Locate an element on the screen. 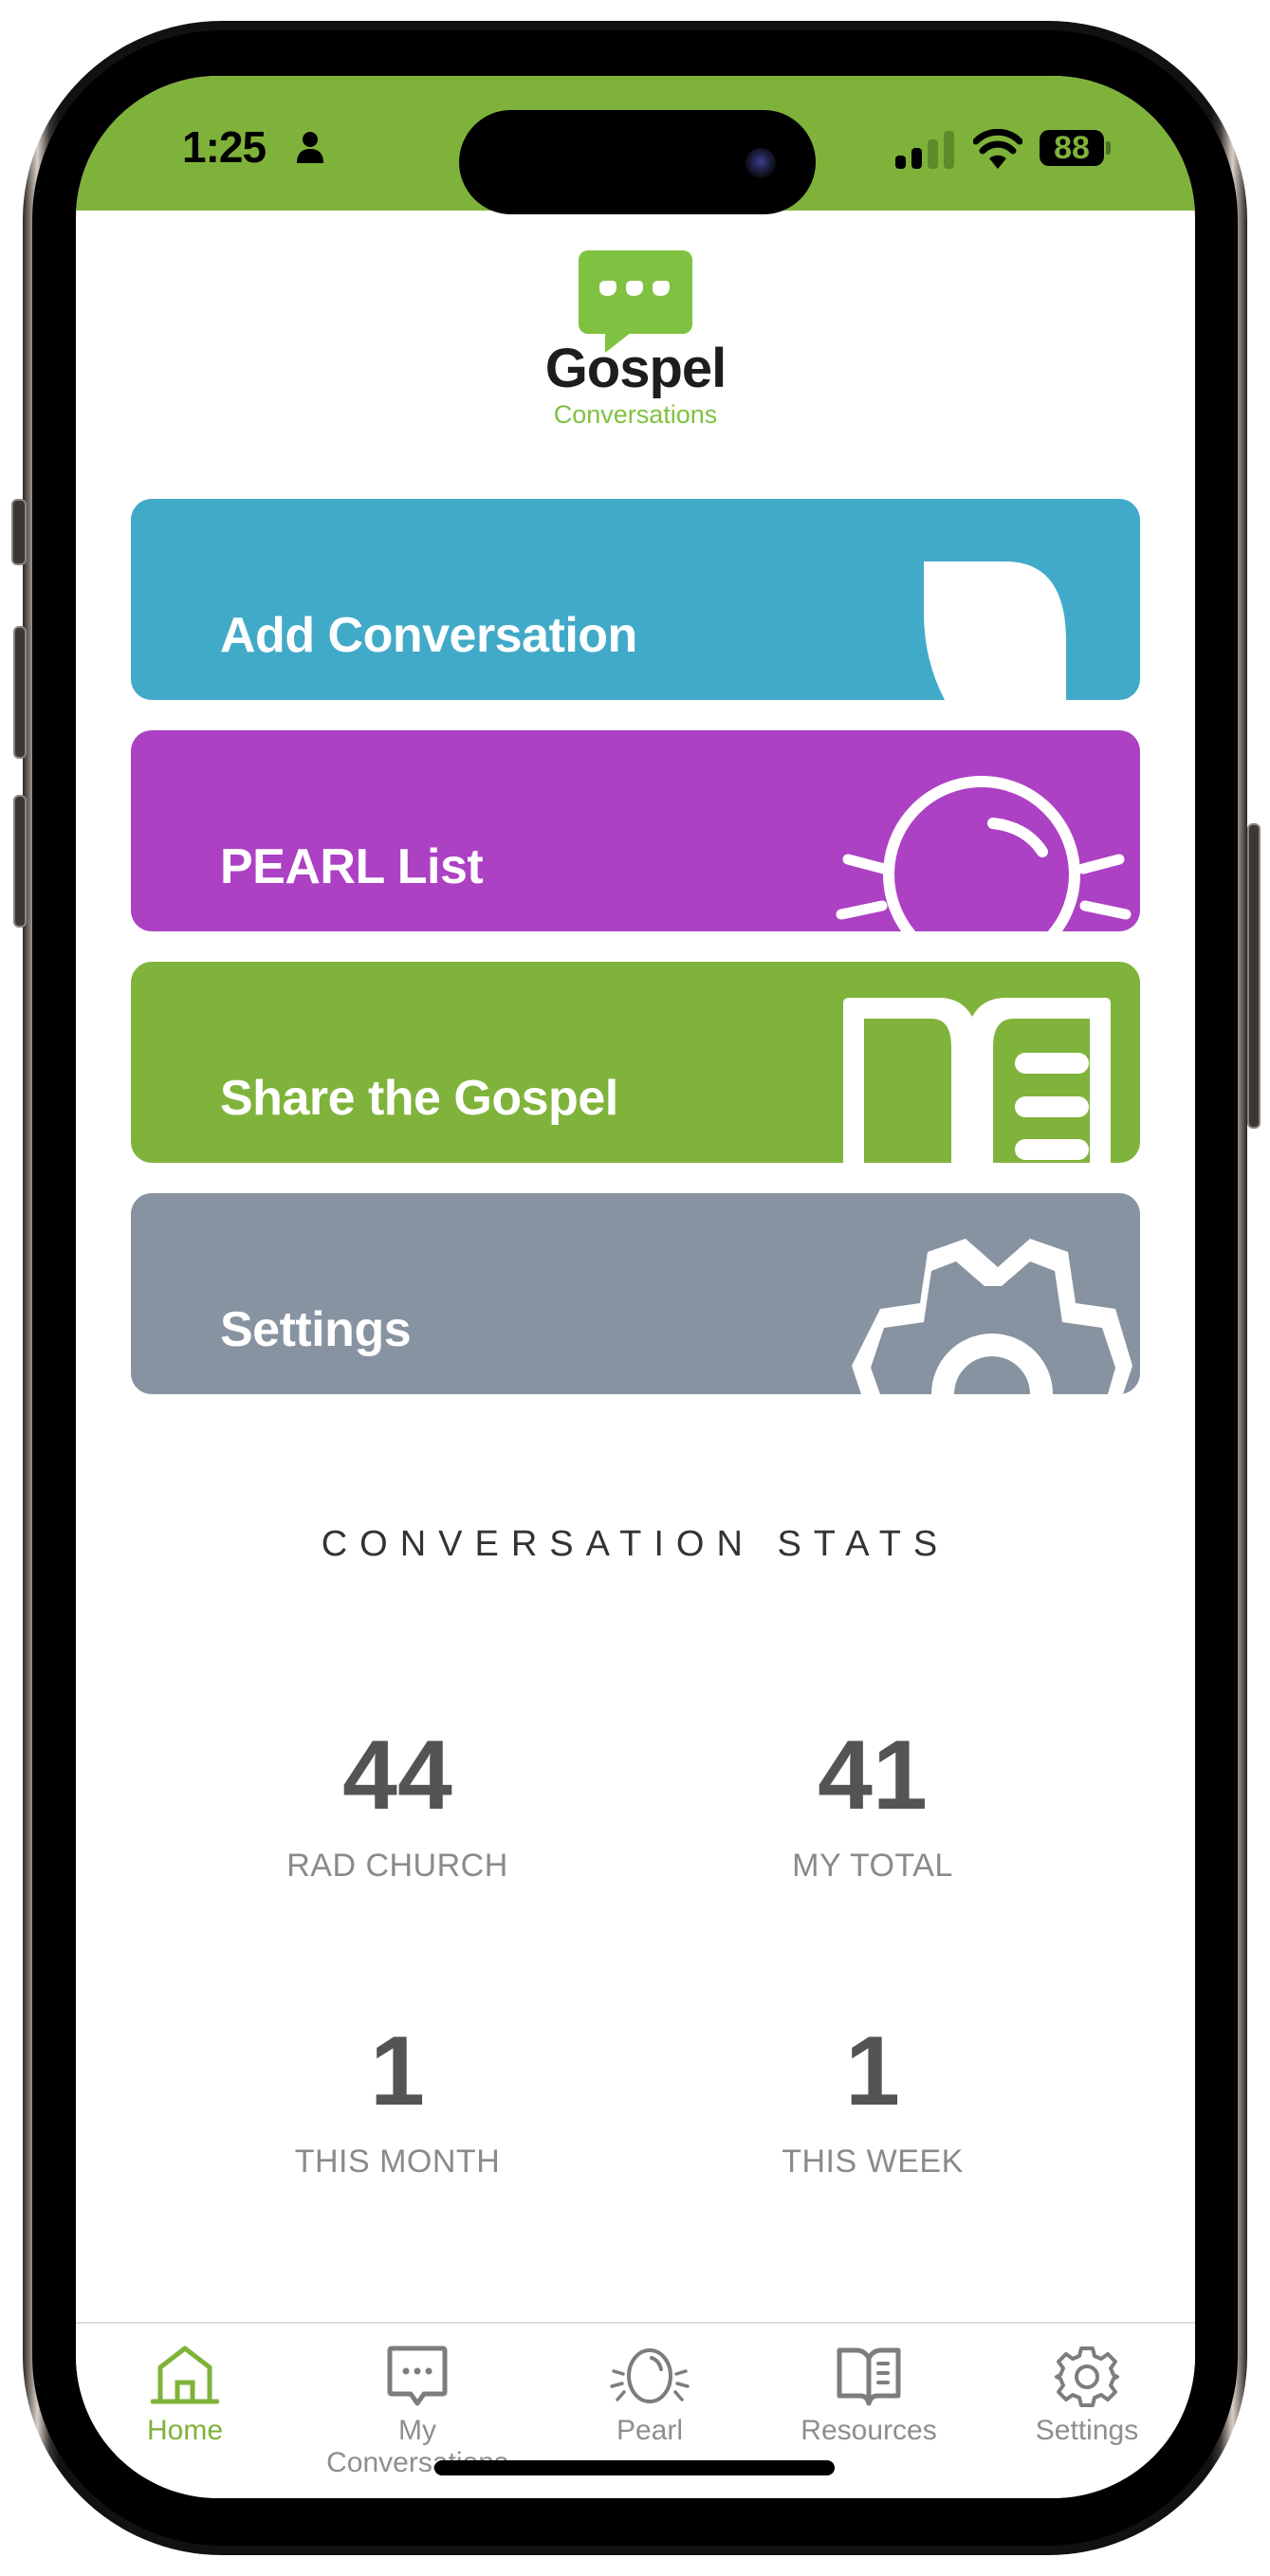  logo-subtitle: Conversations is located at coordinates (635, 414).